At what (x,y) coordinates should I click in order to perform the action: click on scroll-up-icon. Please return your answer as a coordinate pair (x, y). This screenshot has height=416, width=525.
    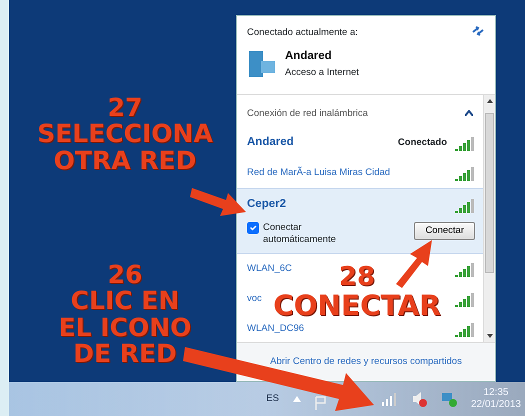
    Looking at the image, I should click on (489, 100).